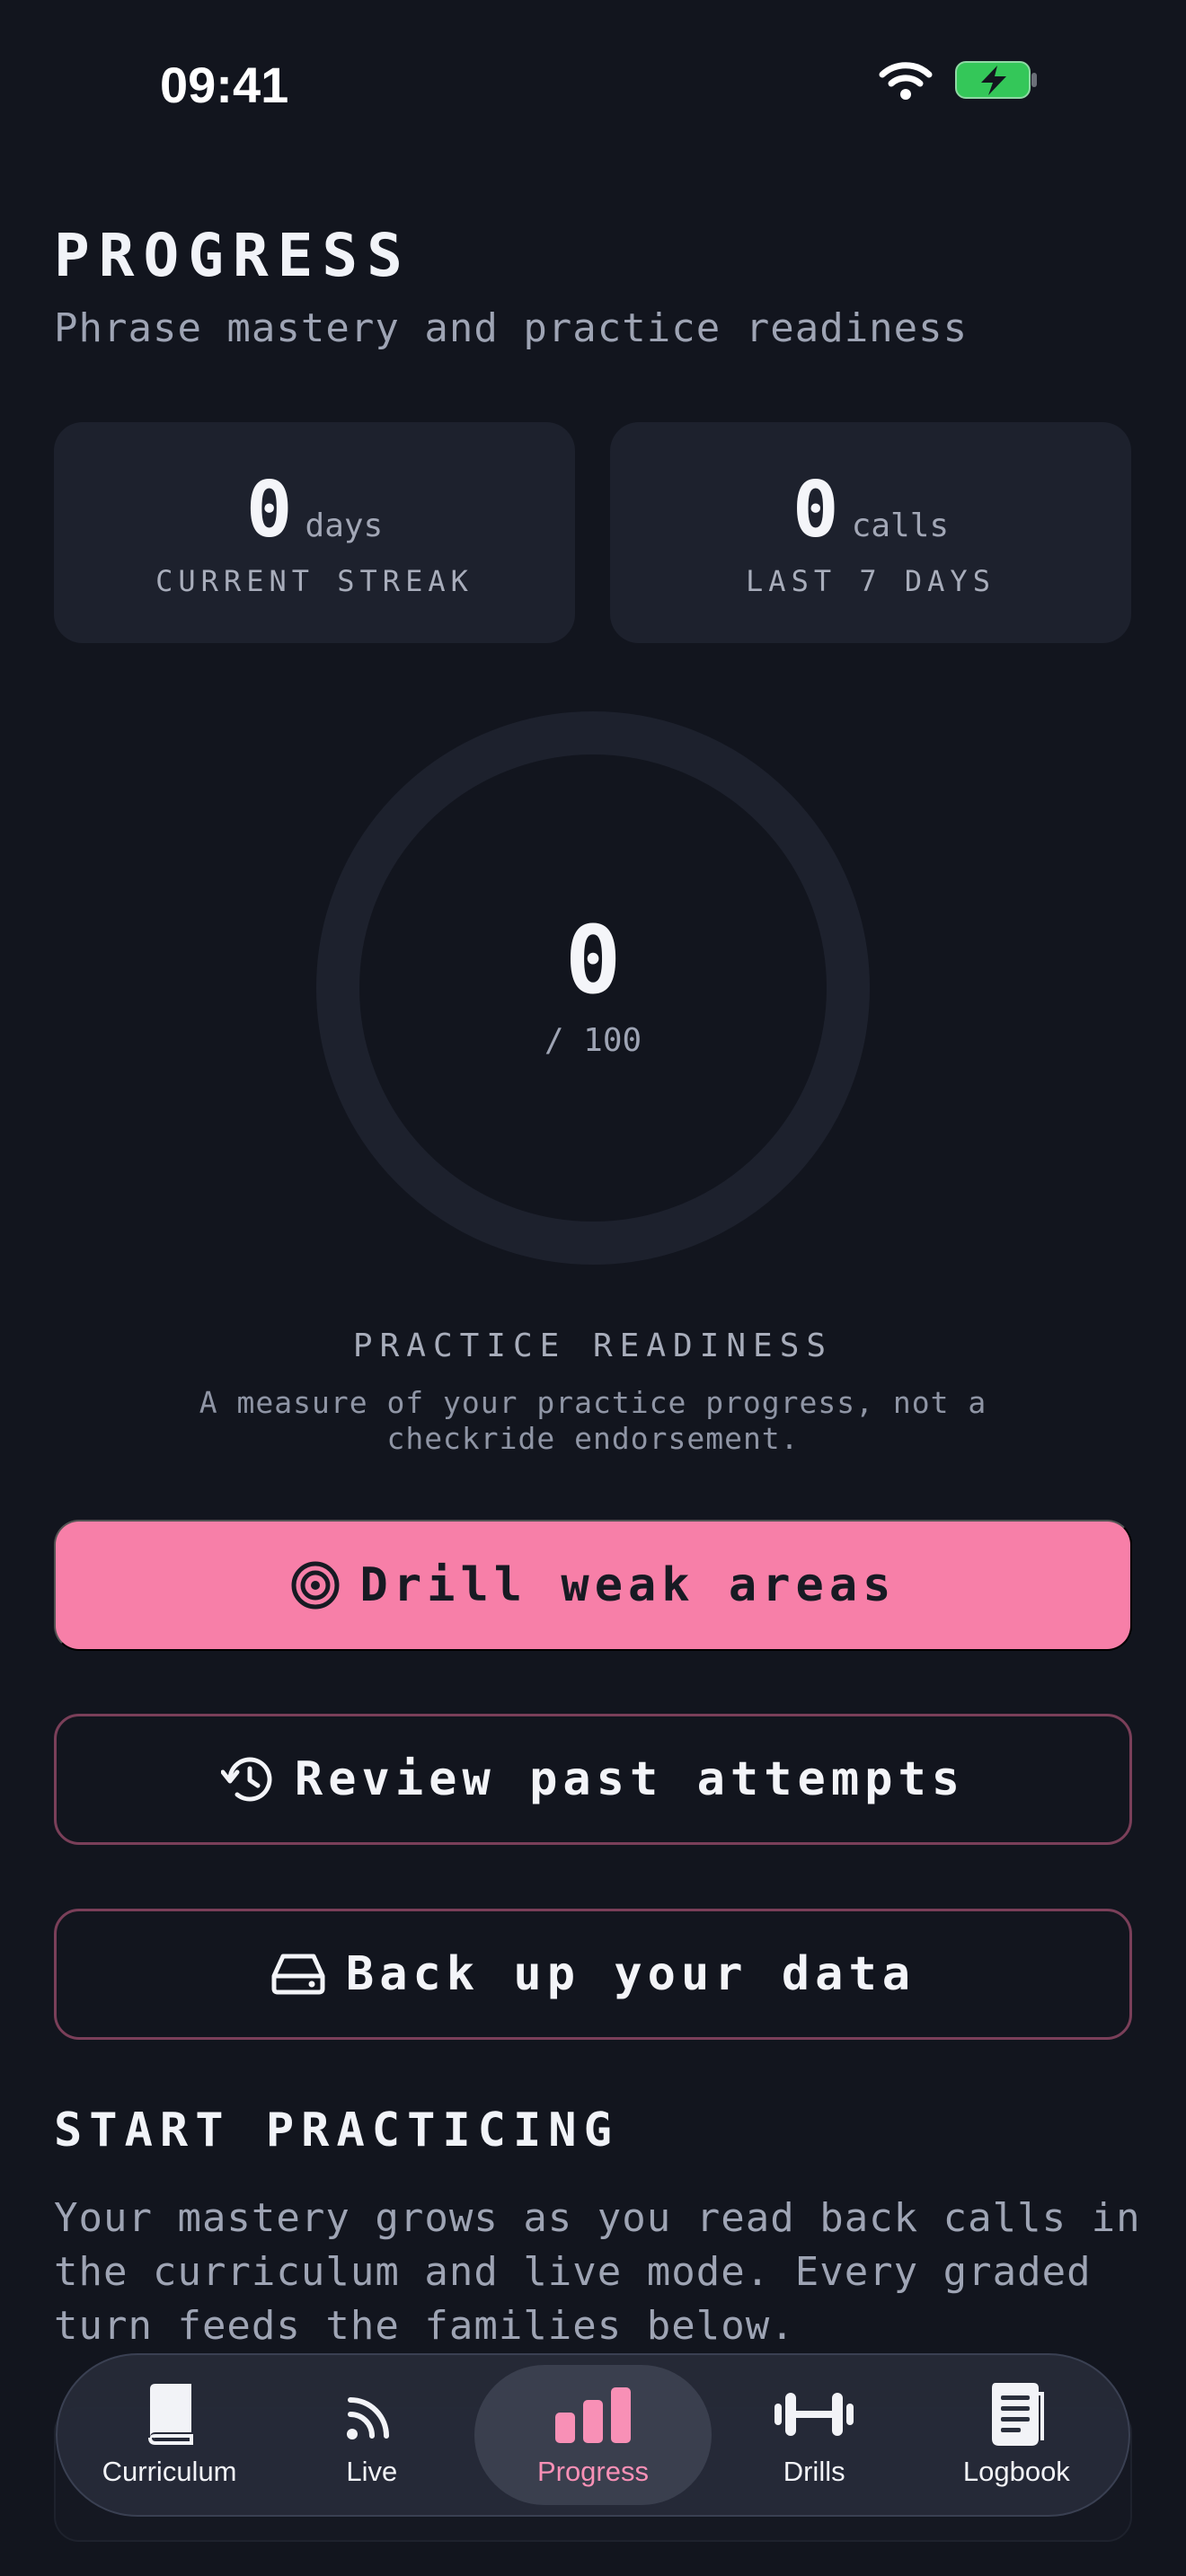 The height and width of the screenshot is (2576, 1186). What do you see at coordinates (169, 2471) in the screenshot?
I see `tab-curriculum-label: Curriculum` at bounding box center [169, 2471].